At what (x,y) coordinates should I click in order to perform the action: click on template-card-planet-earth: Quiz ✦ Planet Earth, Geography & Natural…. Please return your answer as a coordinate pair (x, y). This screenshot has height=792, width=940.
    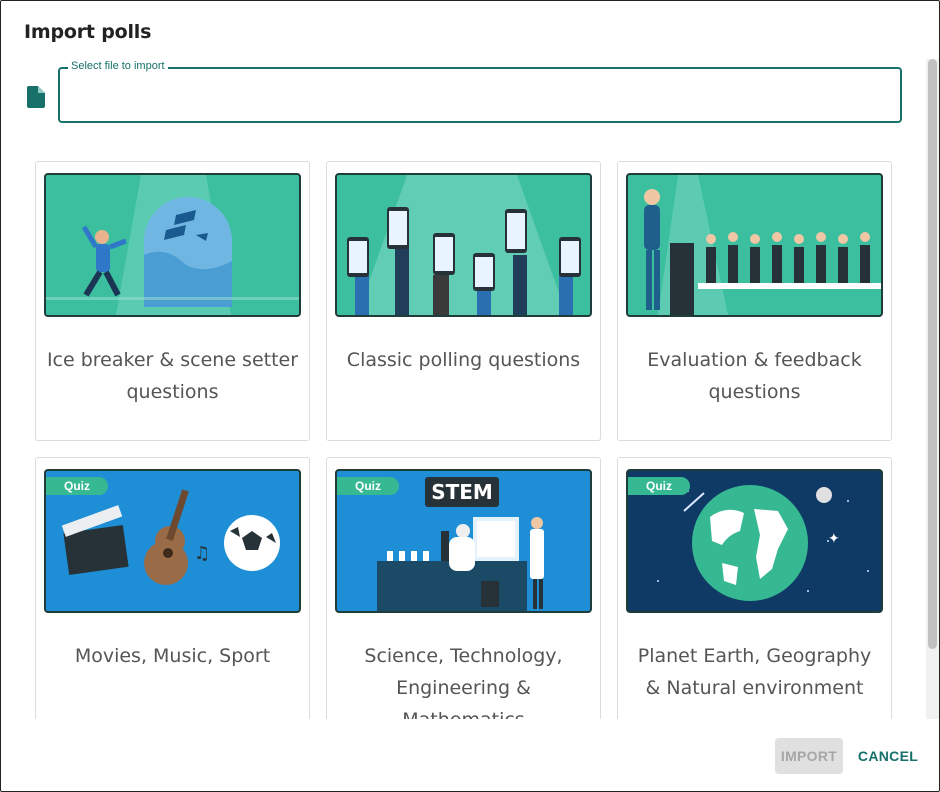
    Looking at the image, I should click on (754, 588).